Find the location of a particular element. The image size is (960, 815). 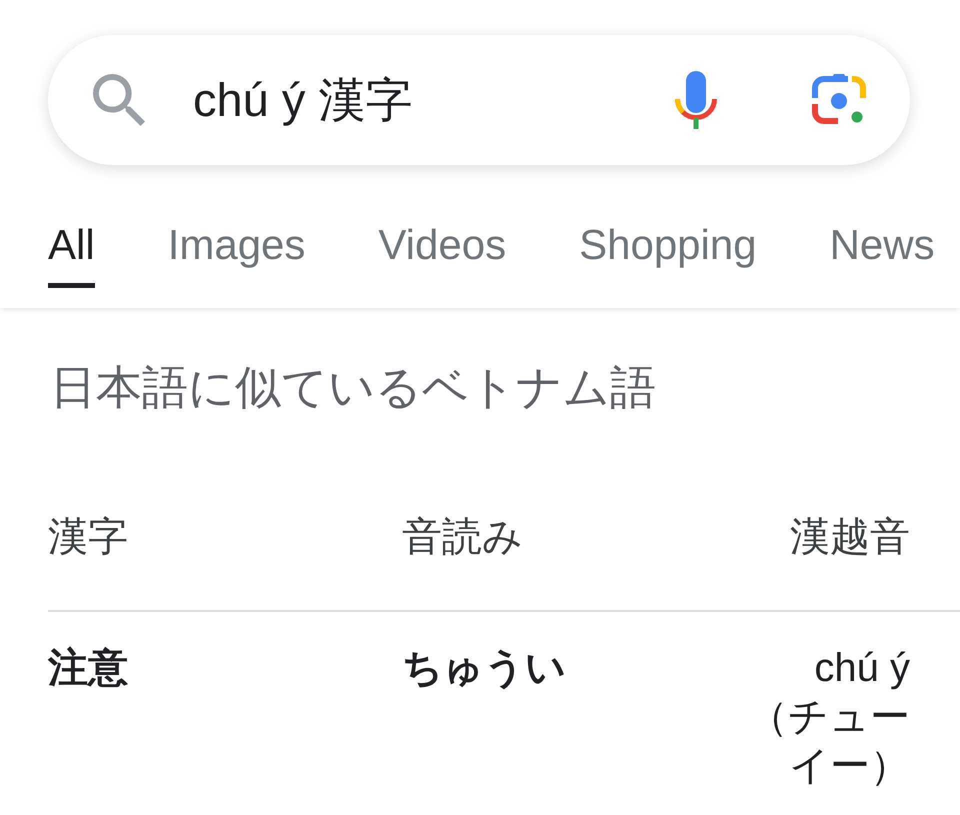

column-header: 漢字 is located at coordinates (88, 537).